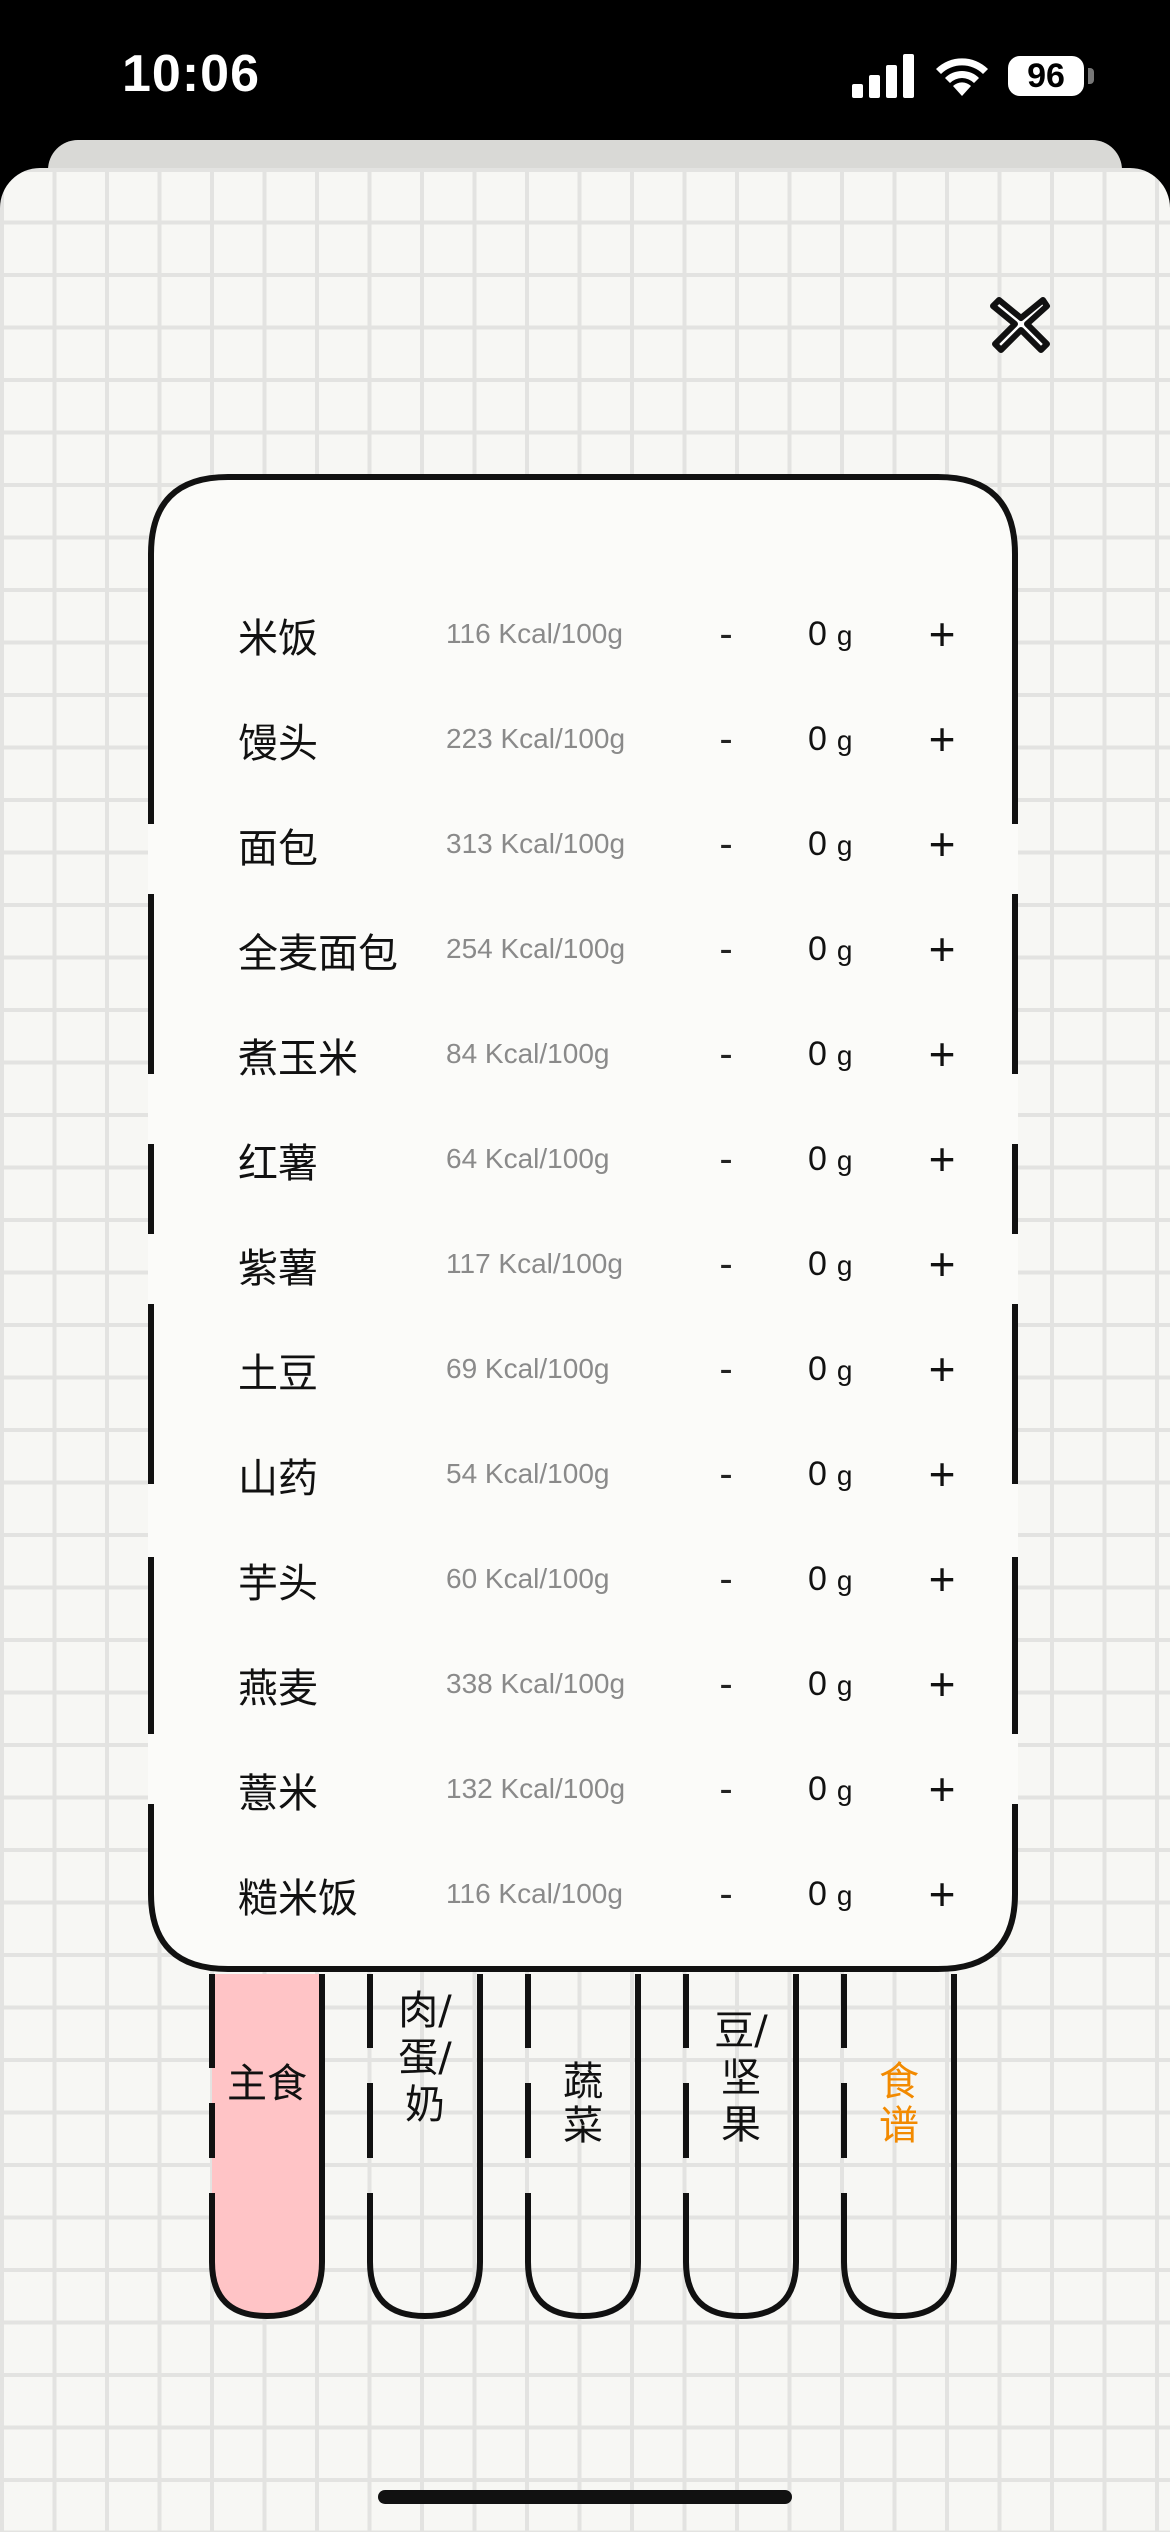  I want to click on battery-tip, so click(1091, 76).